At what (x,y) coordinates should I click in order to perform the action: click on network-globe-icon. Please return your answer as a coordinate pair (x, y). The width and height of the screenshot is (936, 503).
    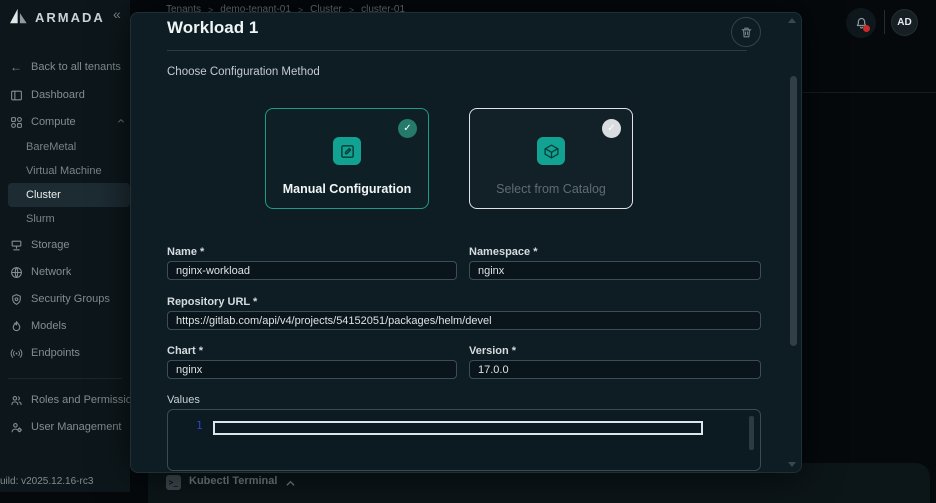
    Looking at the image, I should click on (16, 272).